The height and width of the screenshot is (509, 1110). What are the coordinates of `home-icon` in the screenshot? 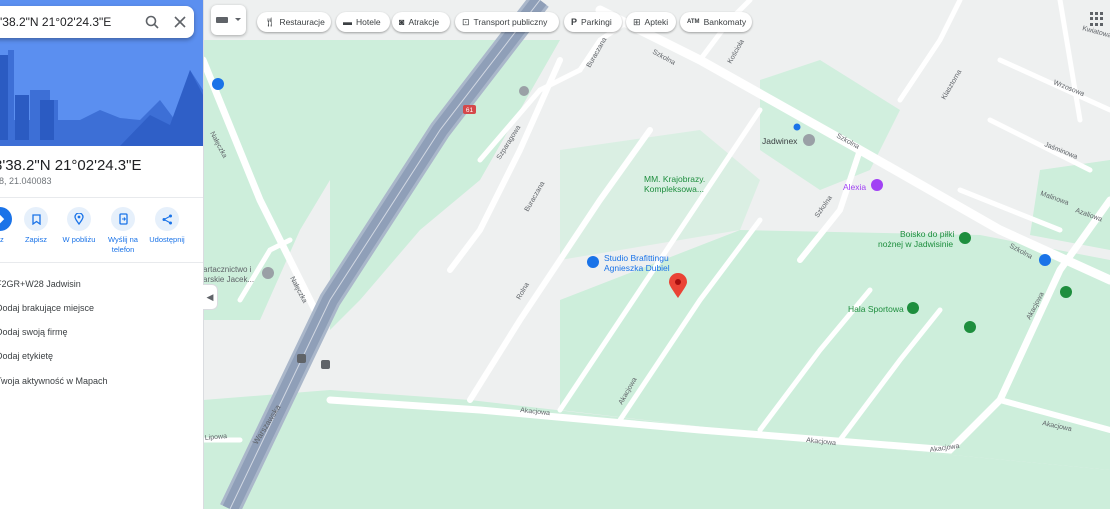 It's located at (1045, 260).